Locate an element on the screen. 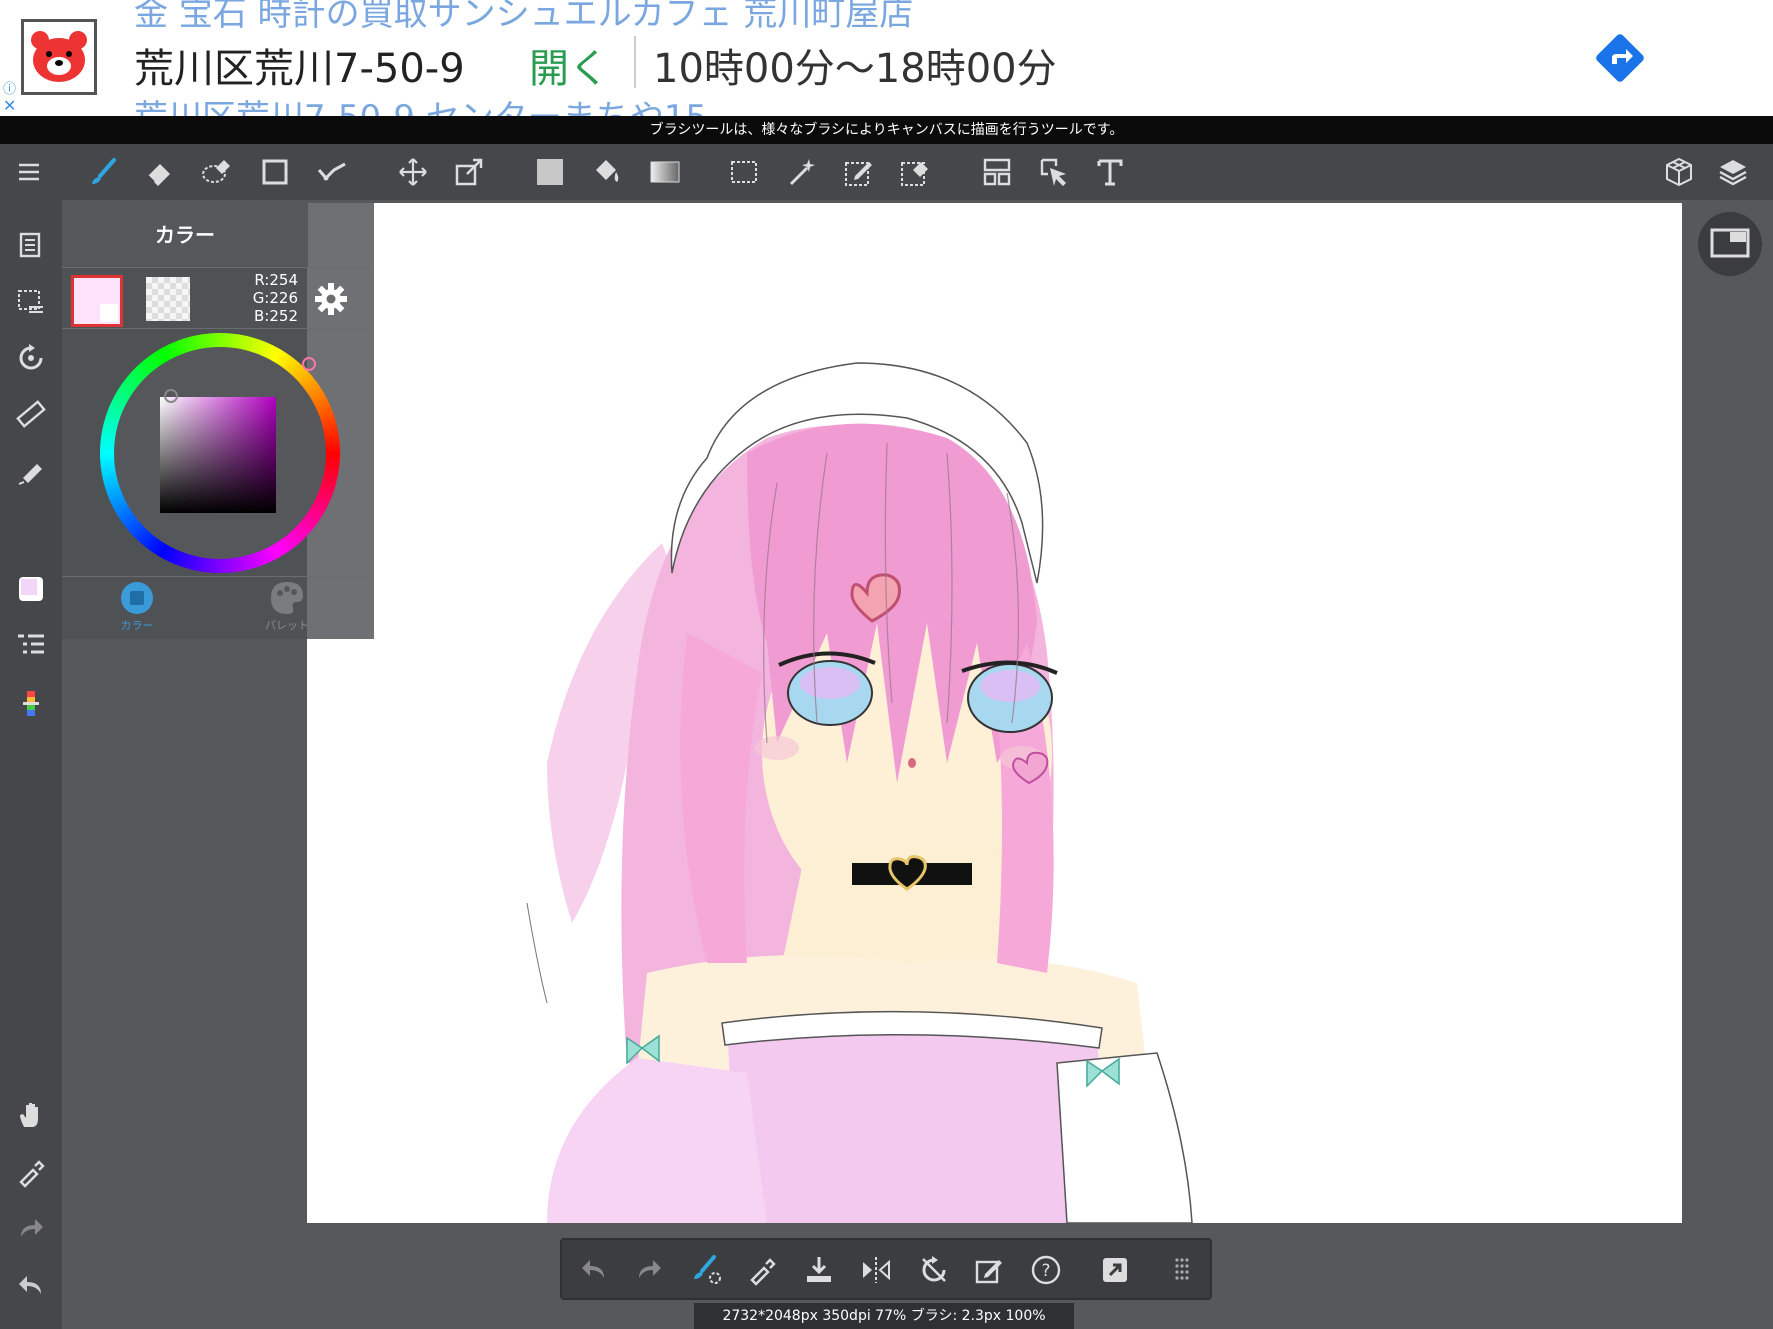  green-value: G:226 is located at coordinates (275, 298).